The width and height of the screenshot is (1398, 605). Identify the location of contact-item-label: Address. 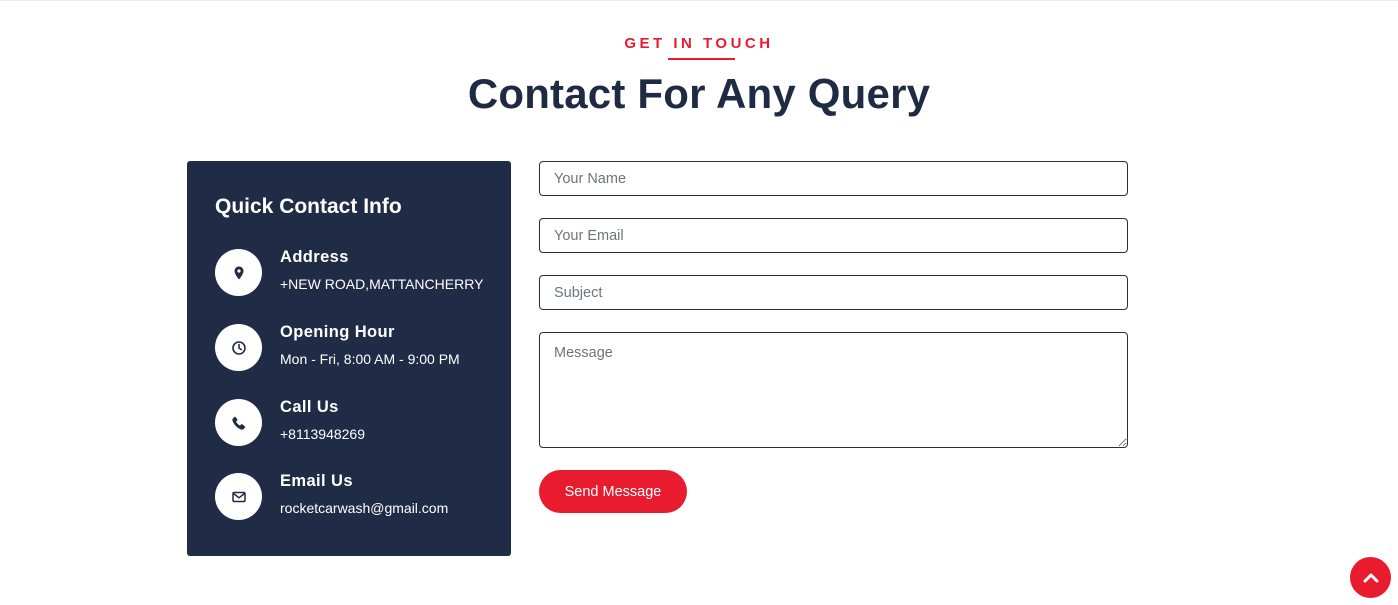
(314, 257).